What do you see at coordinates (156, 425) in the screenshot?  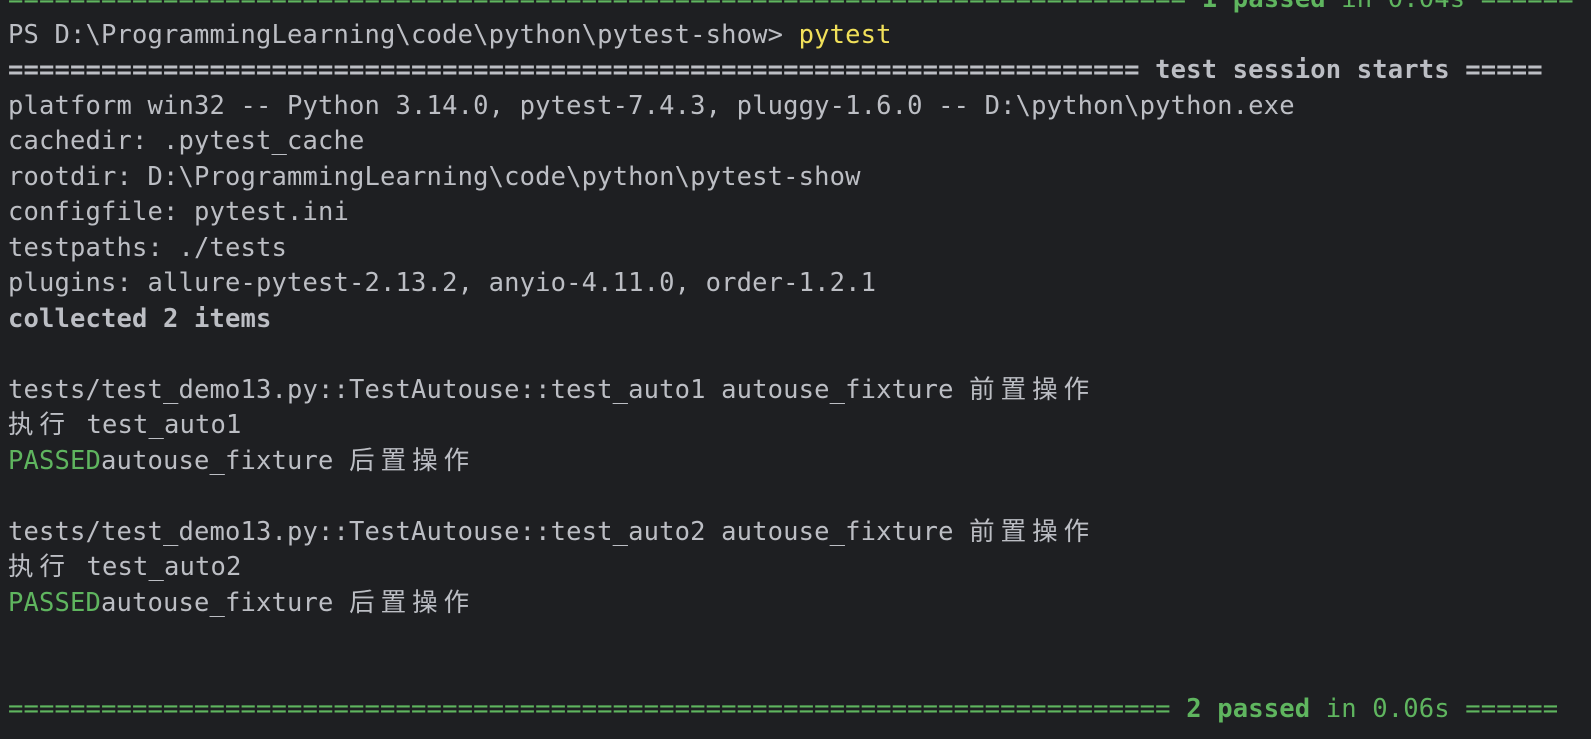 I see `exec-name: test_auto1` at bounding box center [156, 425].